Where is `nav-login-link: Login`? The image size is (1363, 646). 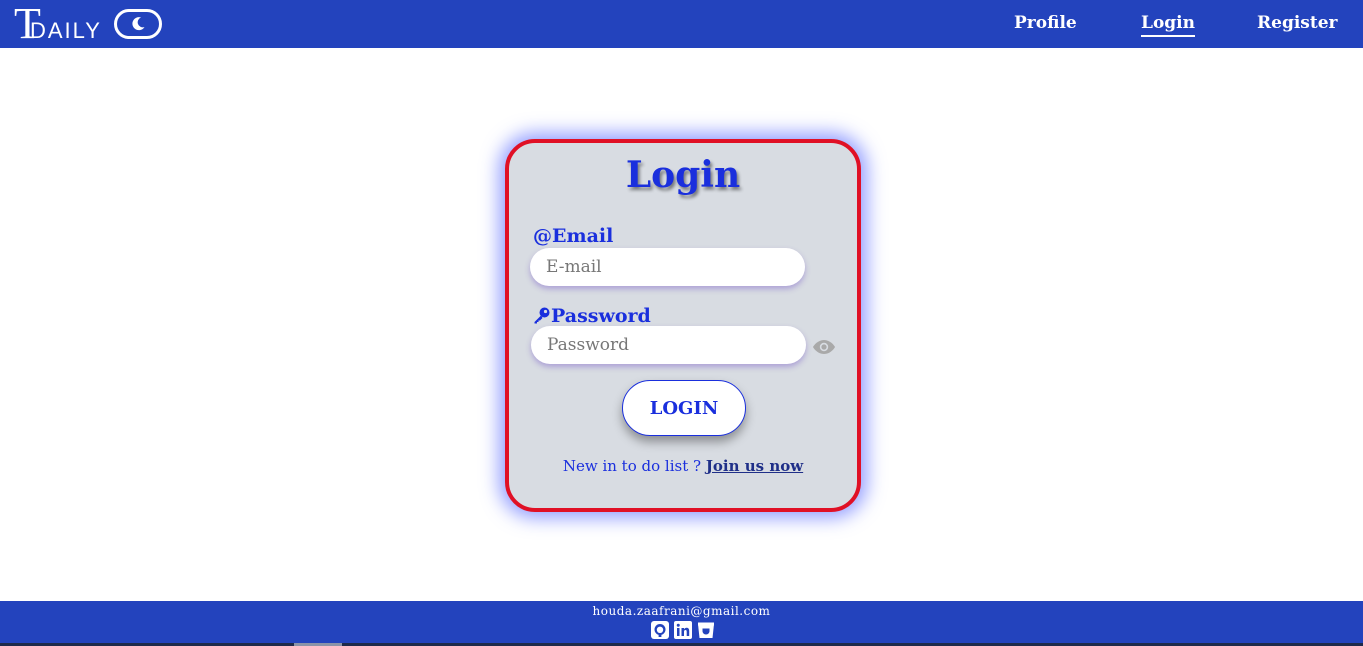
nav-login-link: Login is located at coordinates (1168, 24).